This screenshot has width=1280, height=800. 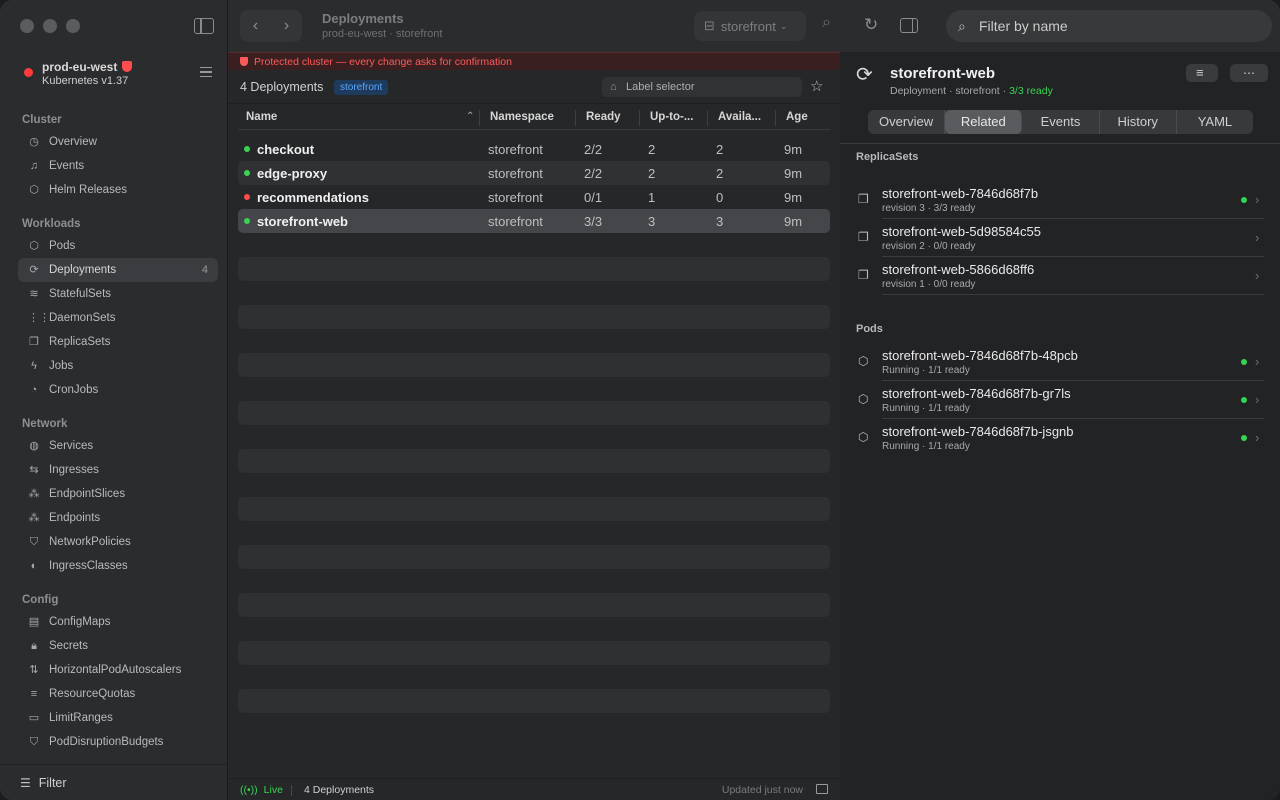 I want to click on sidebar-item-deployments: ⟳ Deployments 4, so click(x=118, y=270).